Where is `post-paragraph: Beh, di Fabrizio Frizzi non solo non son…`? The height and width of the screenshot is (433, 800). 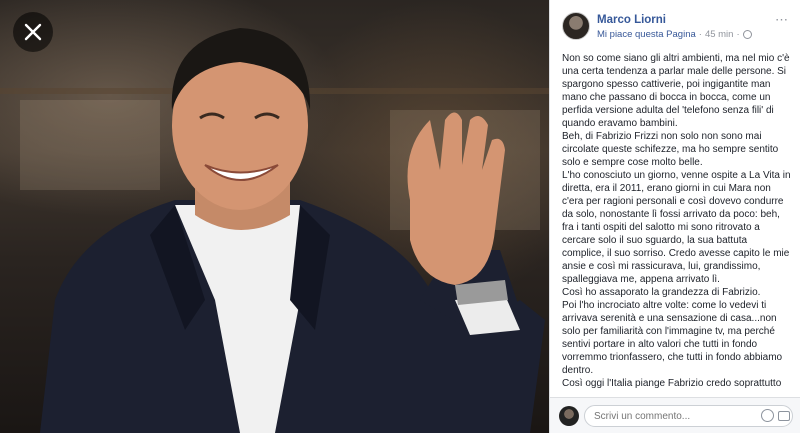
post-paragraph: Beh, di Fabrizio Frizzi non solo non son… is located at coordinates (670, 149).